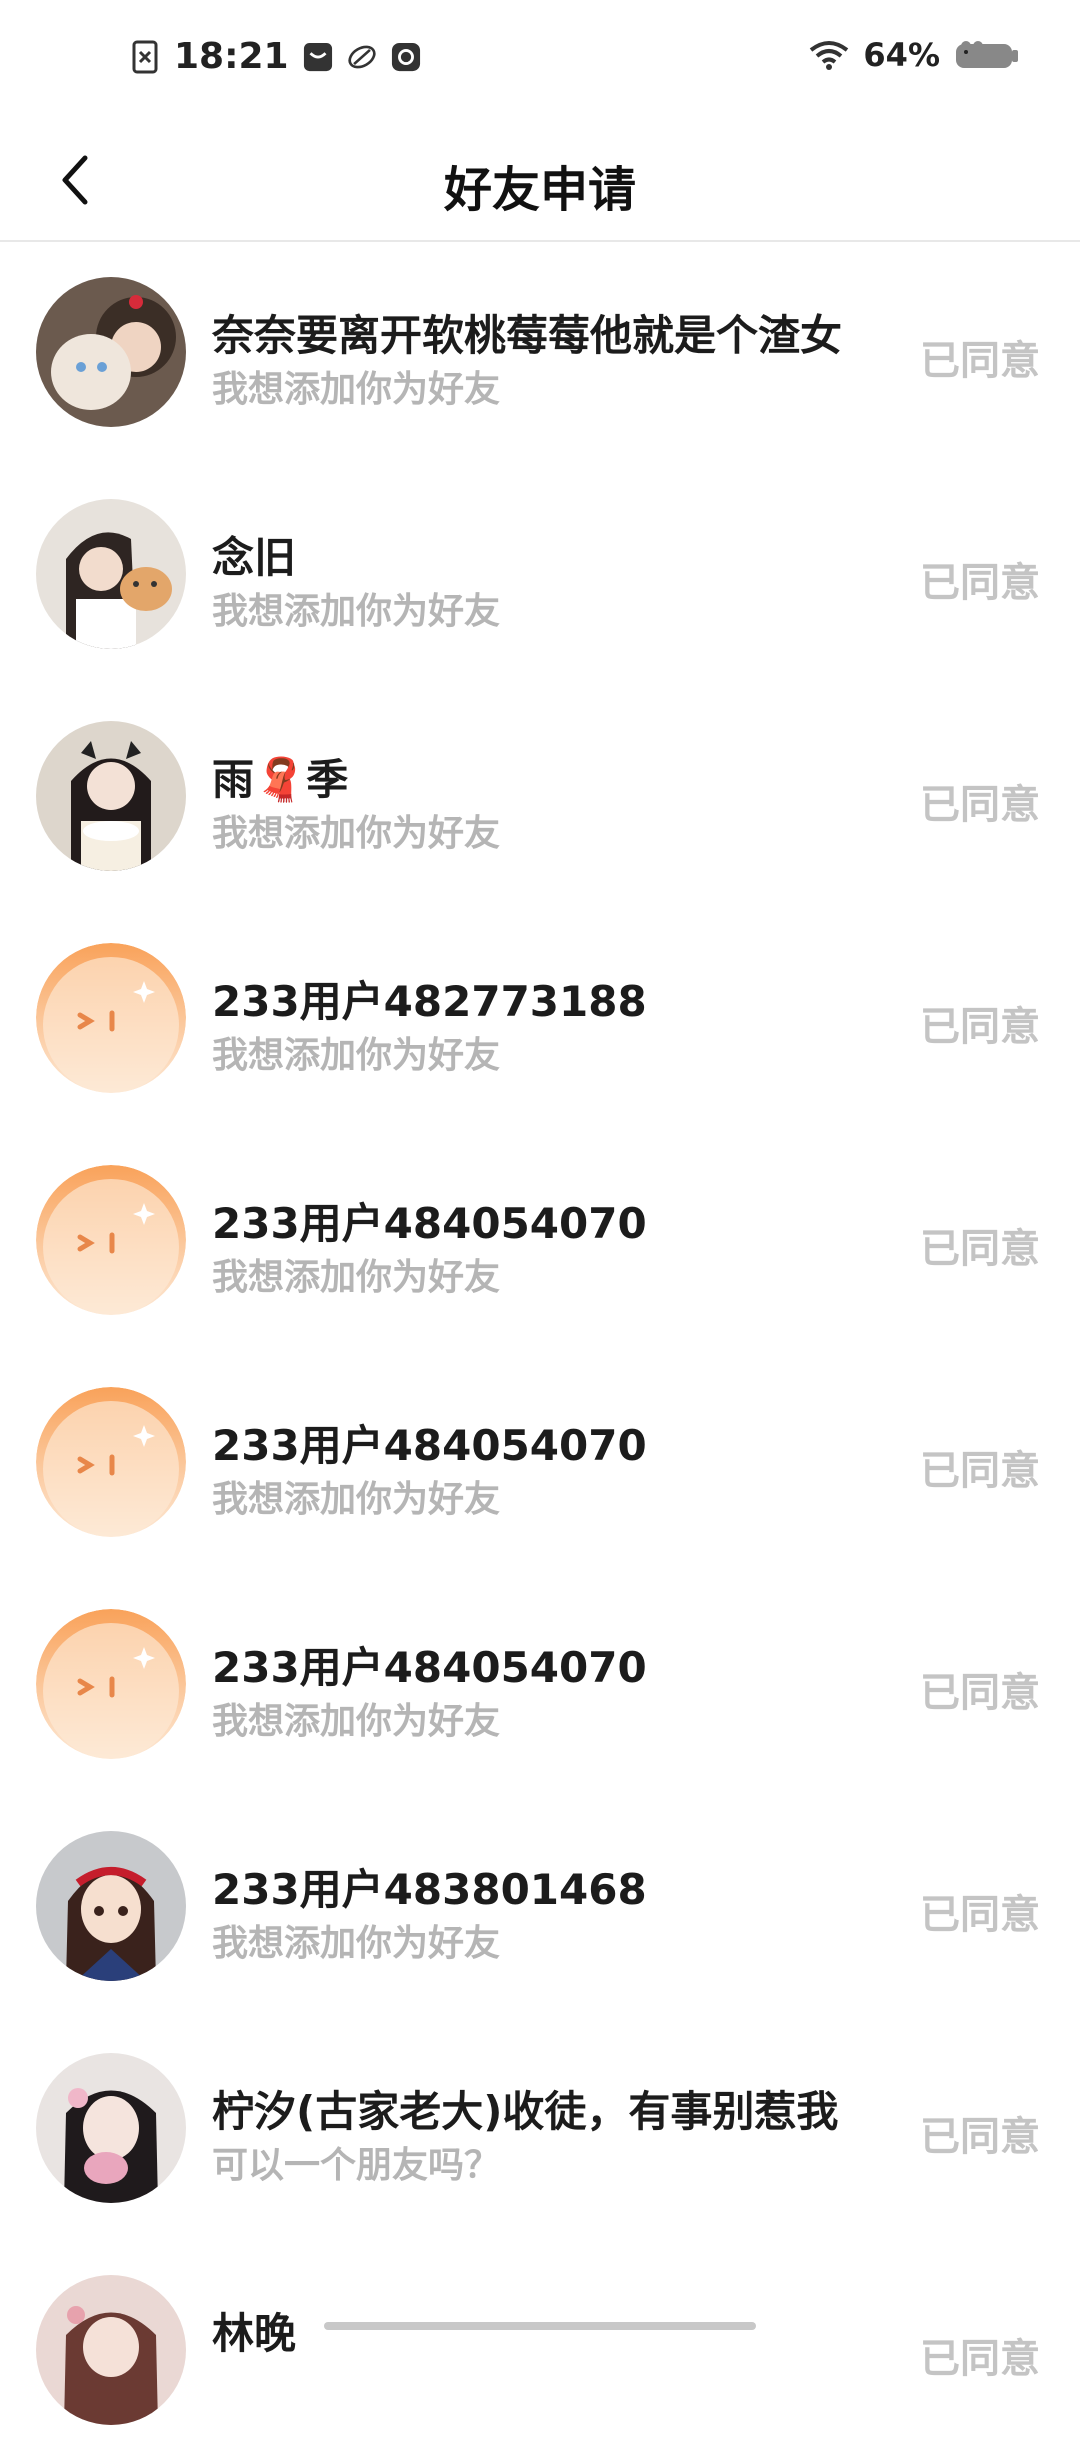 This screenshot has height=2462, width=1080. Describe the element at coordinates (231, 56) in the screenshot. I see `clock: 18:21` at that location.